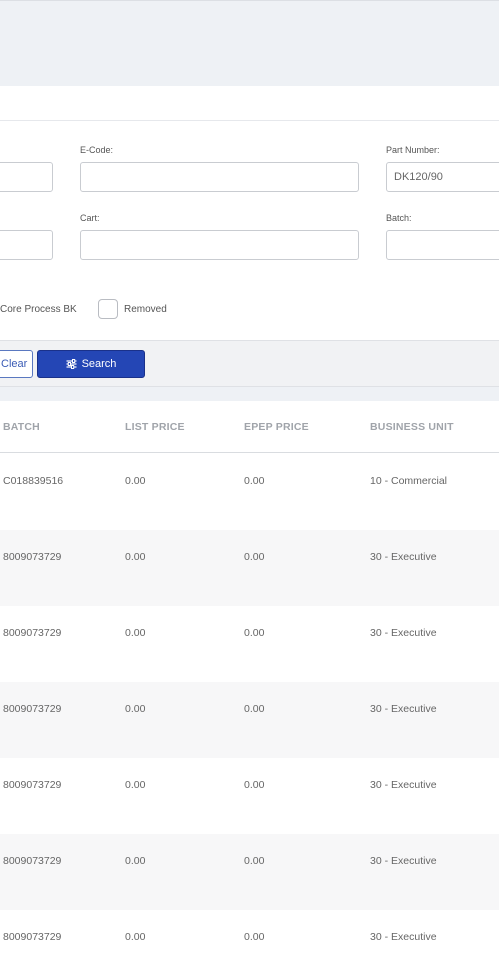 This screenshot has height=956, width=499. What do you see at coordinates (155, 427) in the screenshot?
I see `column-header-list-price: LIST PRICE` at bounding box center [155, 427].